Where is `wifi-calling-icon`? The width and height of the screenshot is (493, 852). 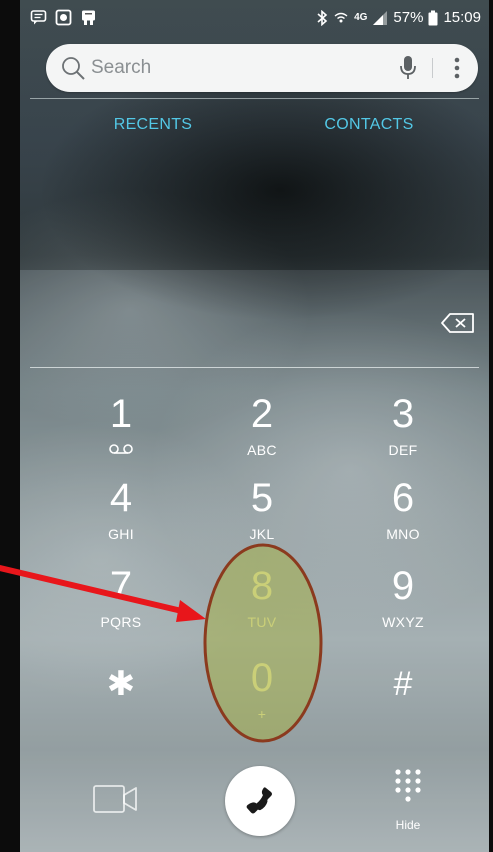 wifi-calling-icon is located at coordinates (341, 17).